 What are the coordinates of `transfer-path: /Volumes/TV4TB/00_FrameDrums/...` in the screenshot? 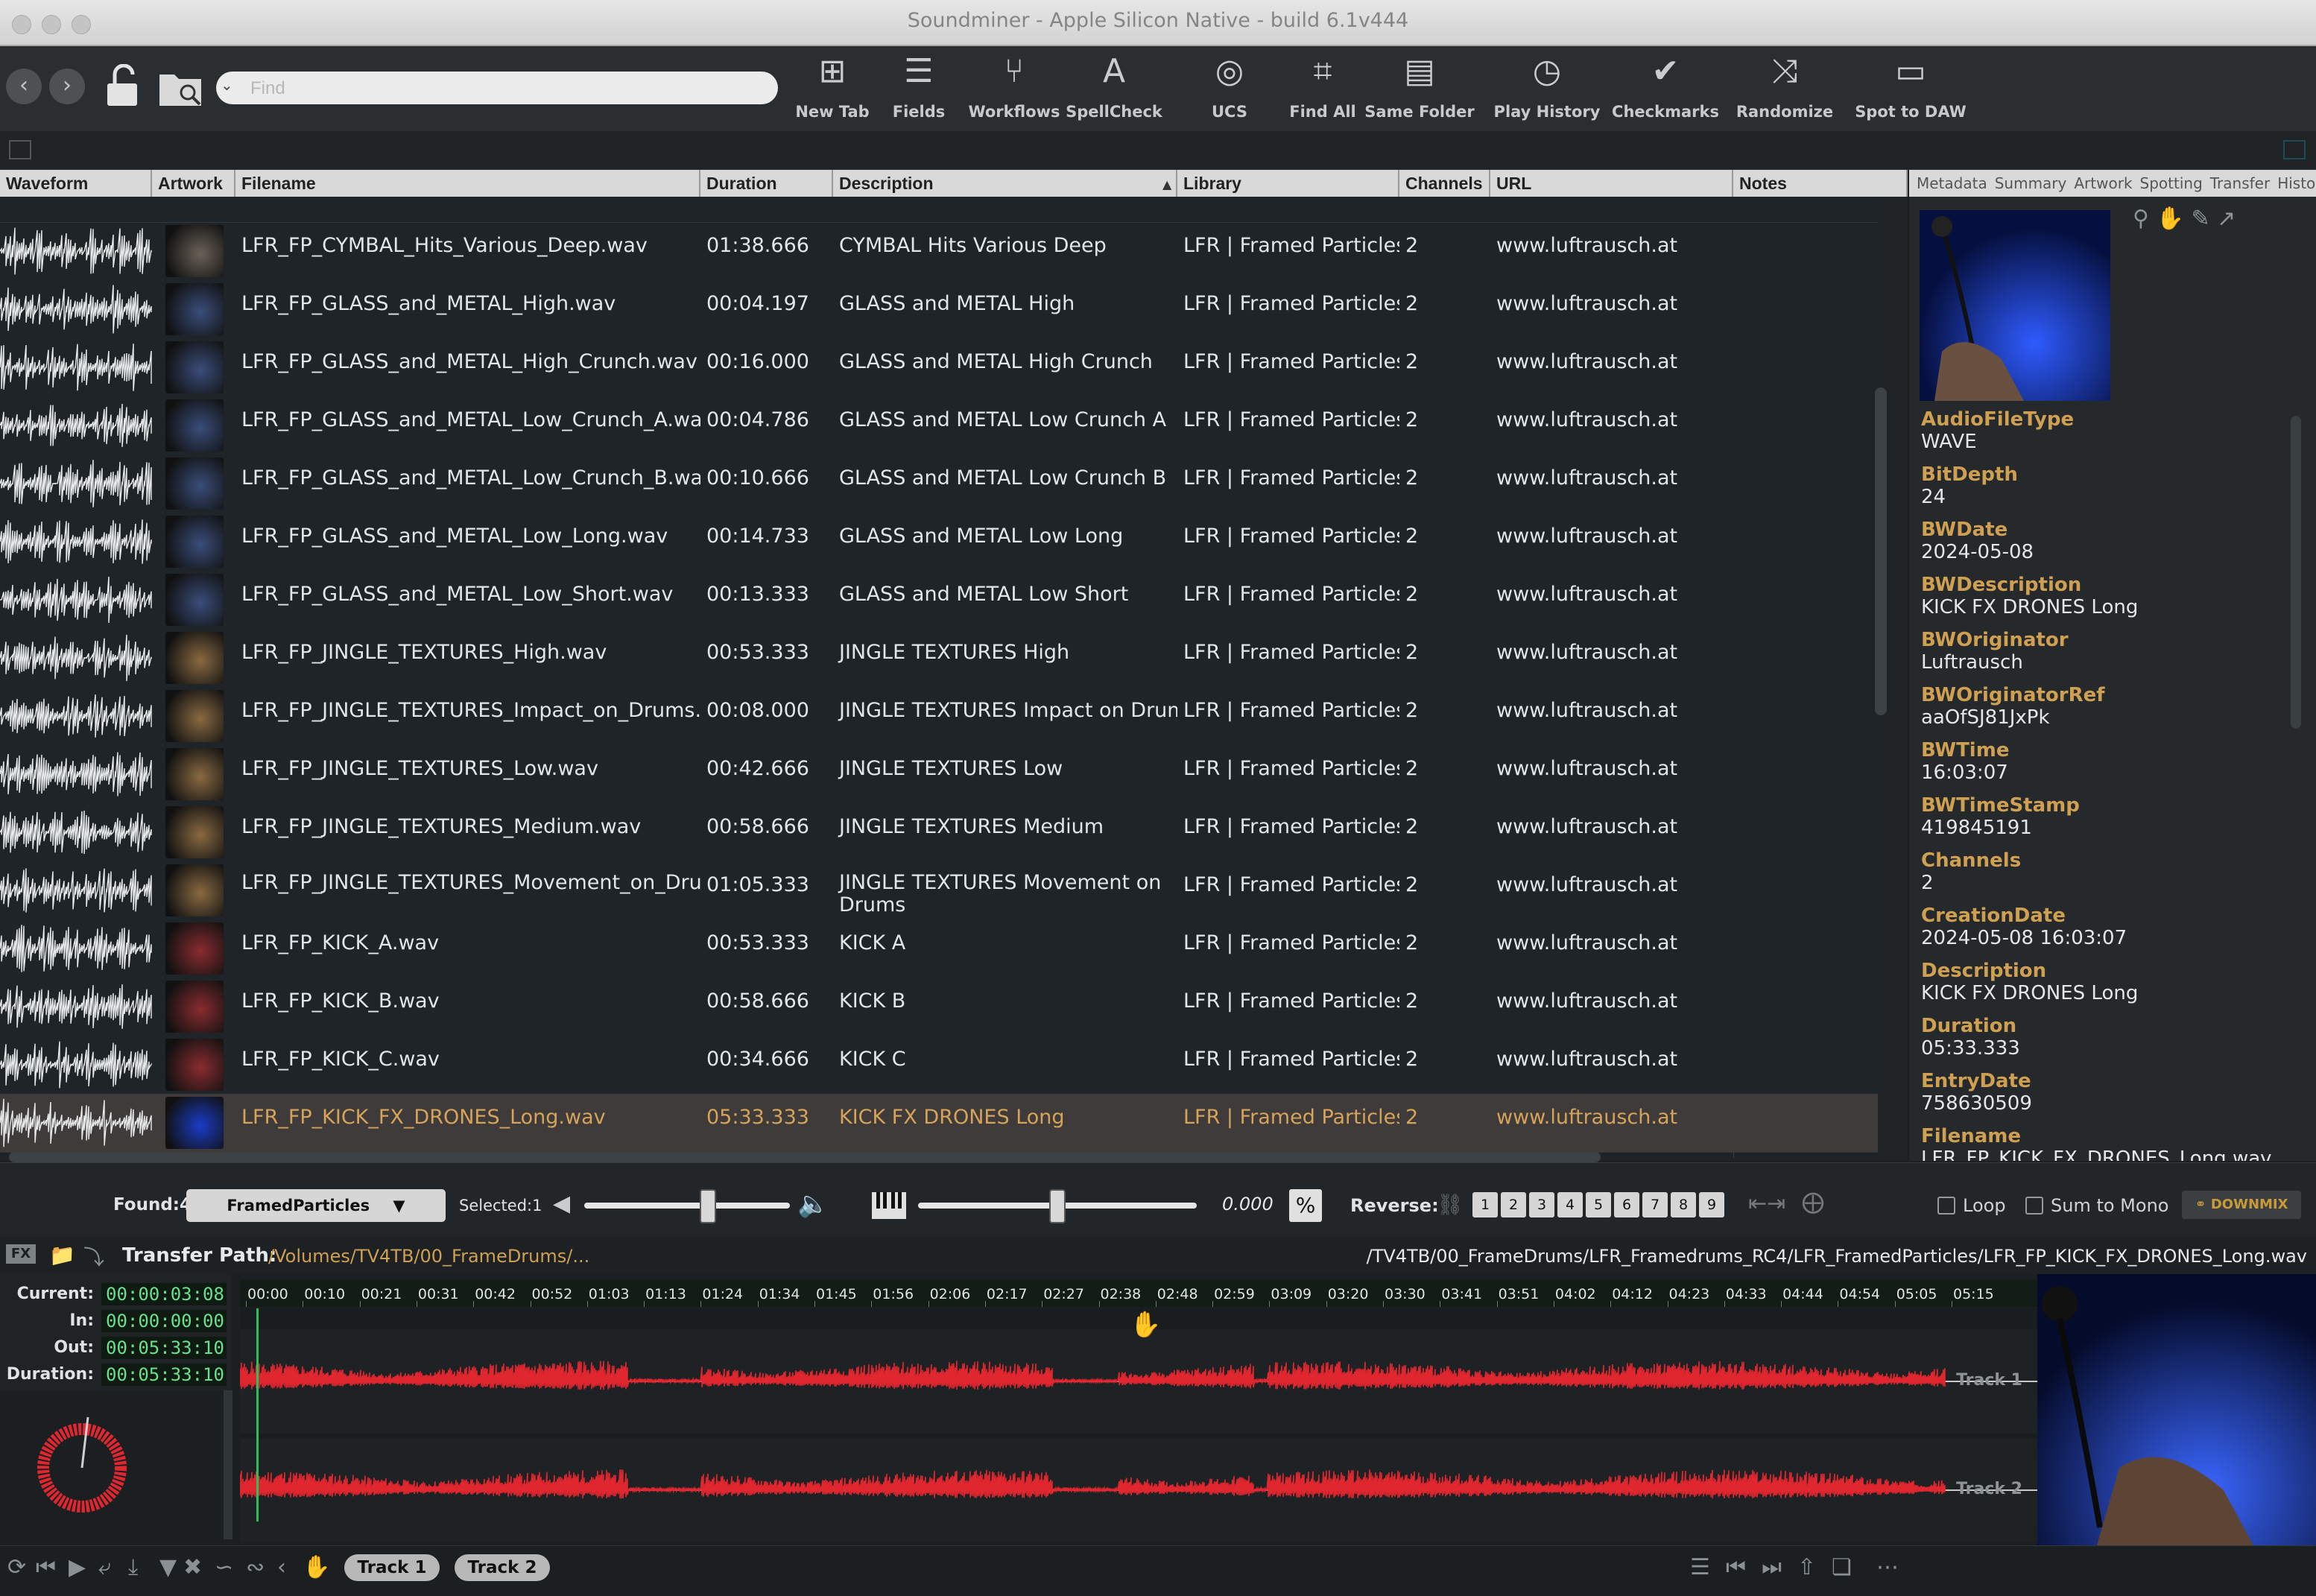 It's located at (429, 1256).